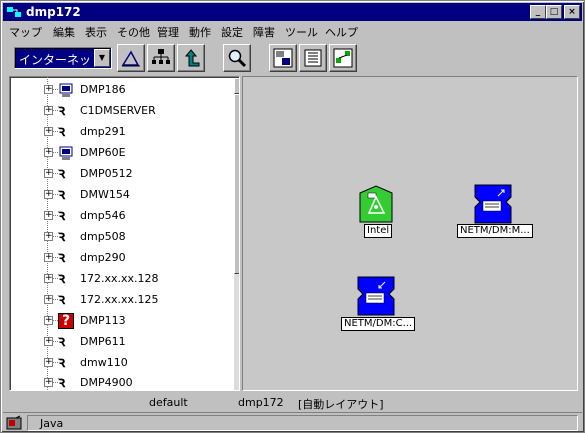 The height and width of the screenshot is (433, 585). Describe the element at coordinates (64, 32) in the screenshot. I see `menu-edit: 編集` at that location.